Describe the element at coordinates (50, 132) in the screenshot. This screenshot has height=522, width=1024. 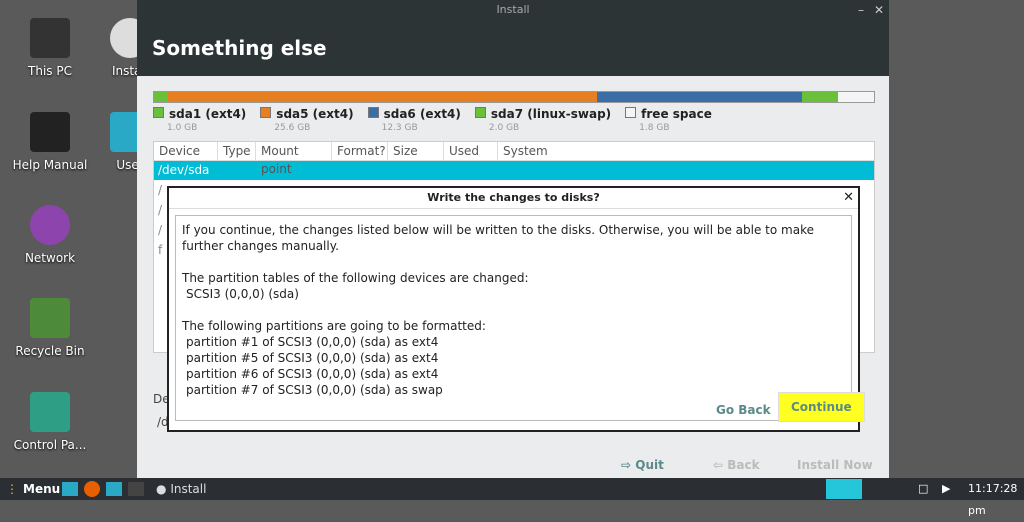
I see `help-manual-icon` at that location.